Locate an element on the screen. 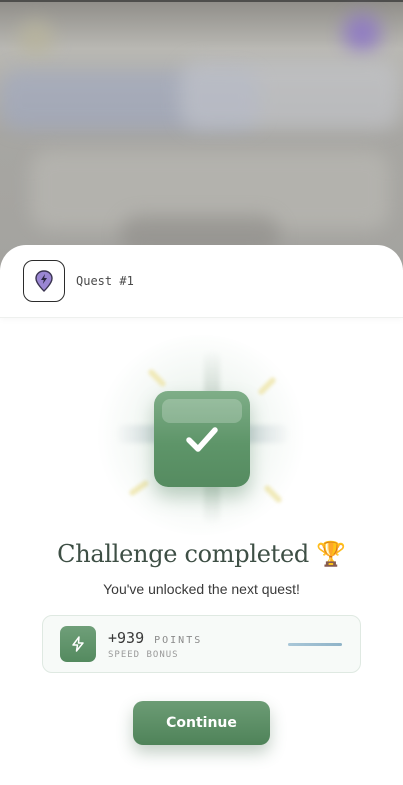 The image size is (403, 785). success-badge is located at coordinates (202, 439).